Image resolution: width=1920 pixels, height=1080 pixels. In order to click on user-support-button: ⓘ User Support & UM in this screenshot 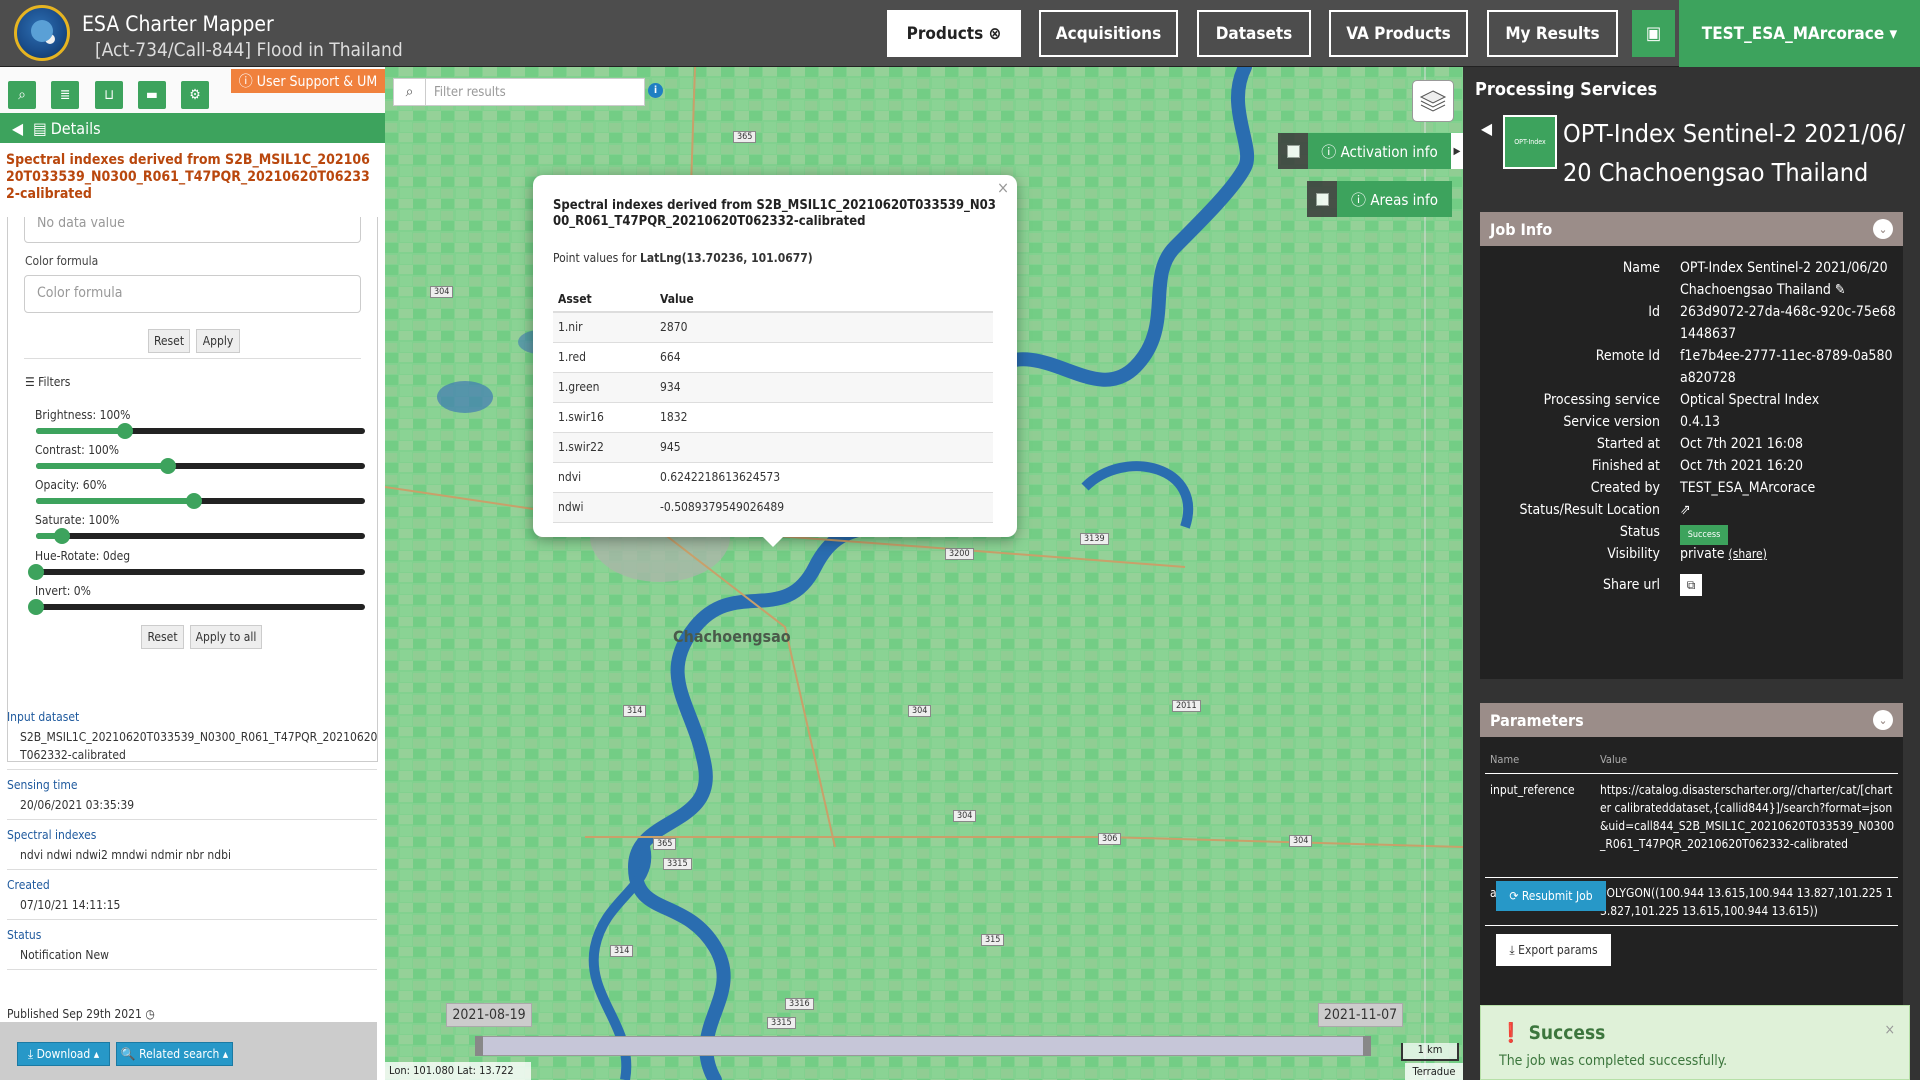, I will do `click(308, 81)`.